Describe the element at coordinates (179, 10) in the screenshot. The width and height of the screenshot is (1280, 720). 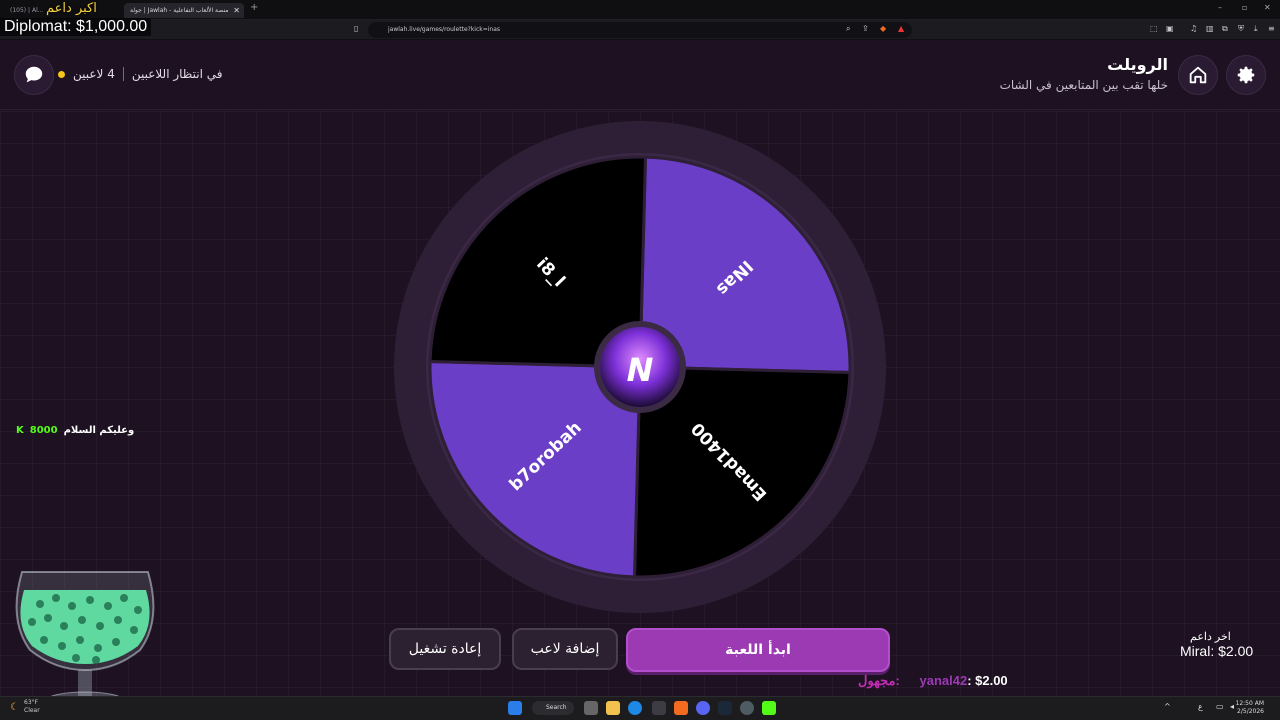
I see `tab-label: جولة | Jawlah - منصة الألعاب التفاعلية` at that location.